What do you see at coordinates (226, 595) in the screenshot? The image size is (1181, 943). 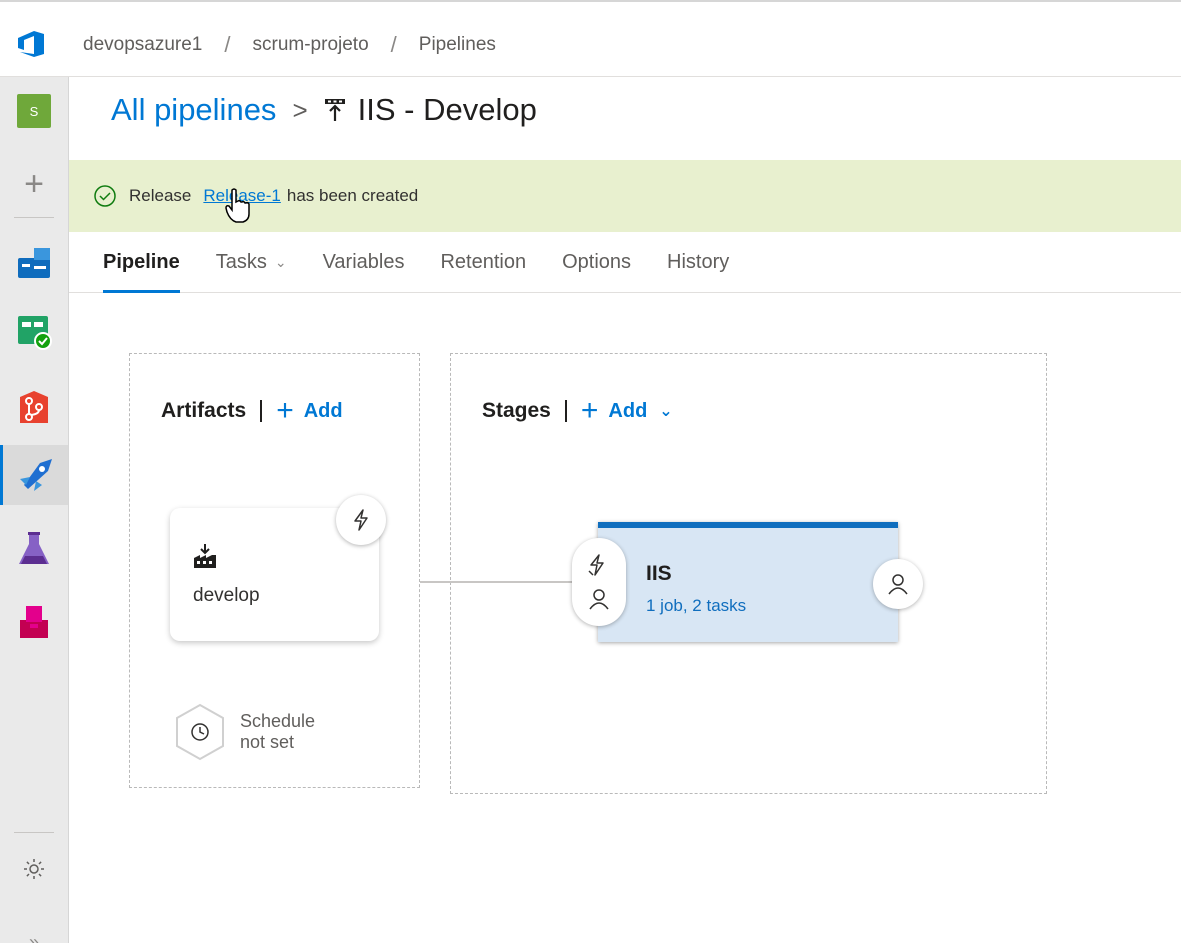 I see `artifact-name: develop` at bounding box center [226, 595].